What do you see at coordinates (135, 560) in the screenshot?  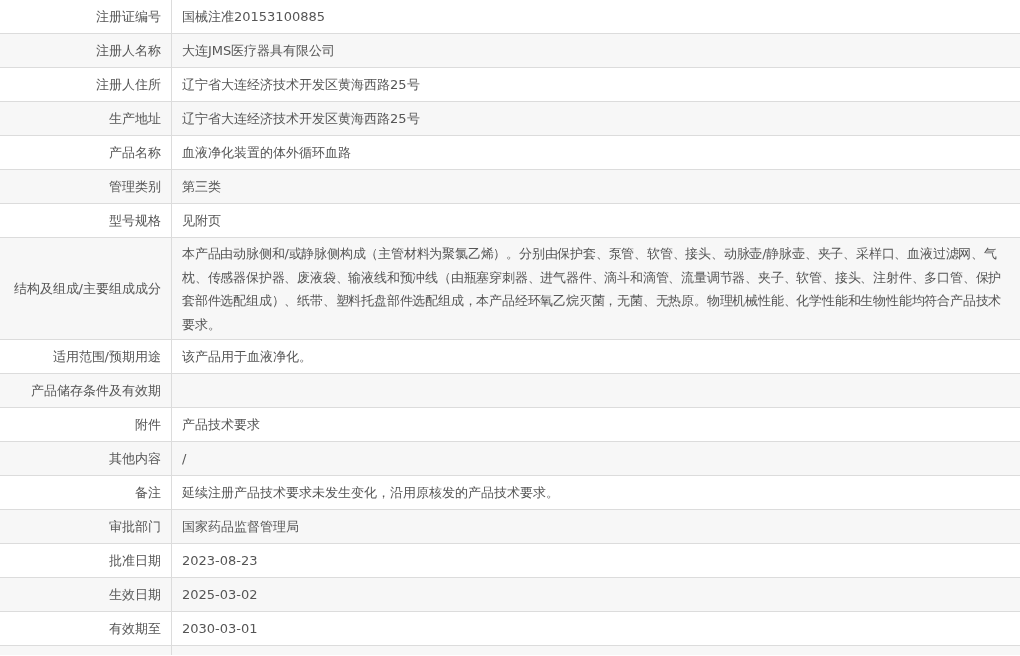 I see `field-label: 批准日期` at bounding box center [135, 560].